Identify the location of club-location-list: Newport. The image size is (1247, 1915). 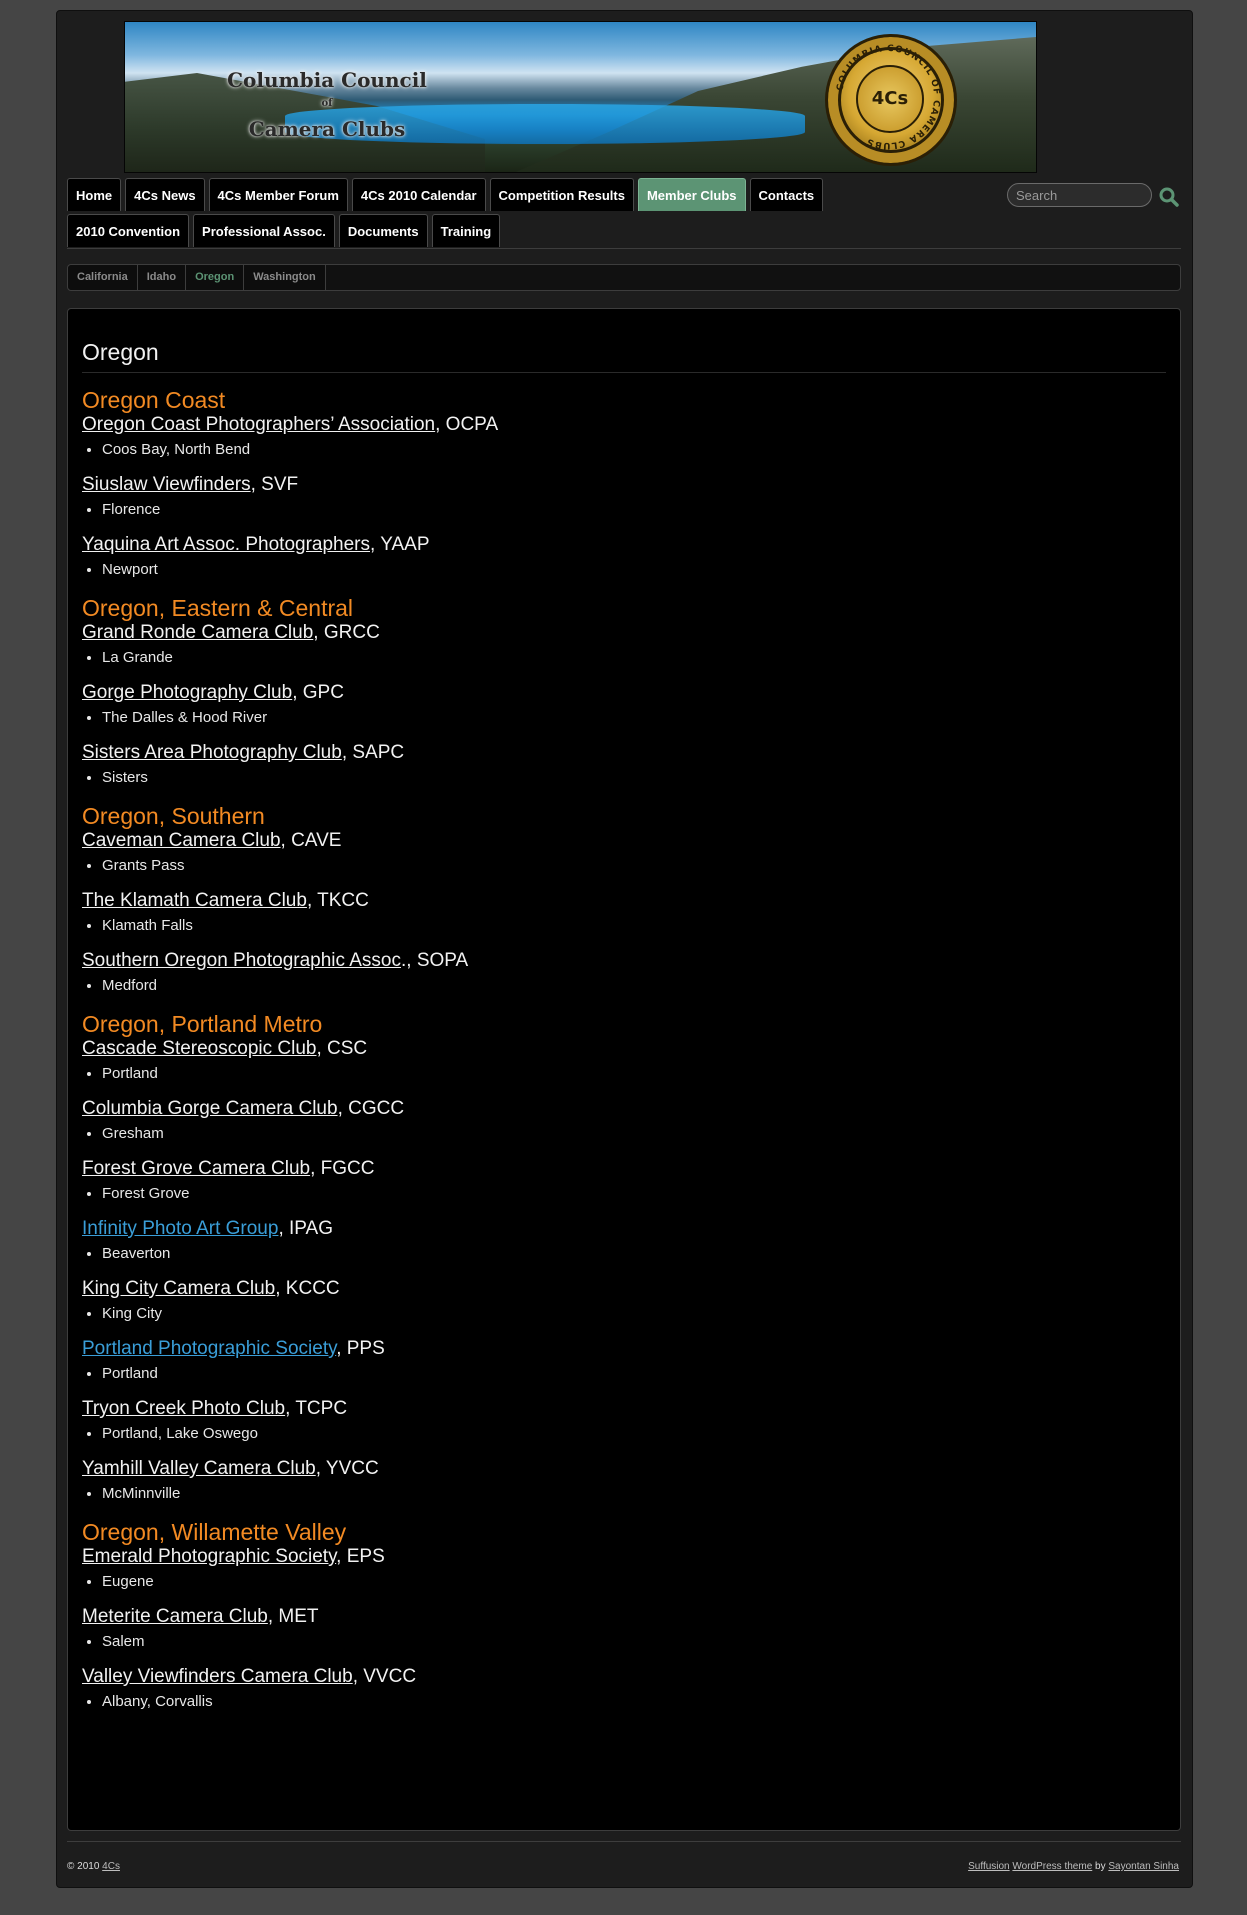
(624, 570).